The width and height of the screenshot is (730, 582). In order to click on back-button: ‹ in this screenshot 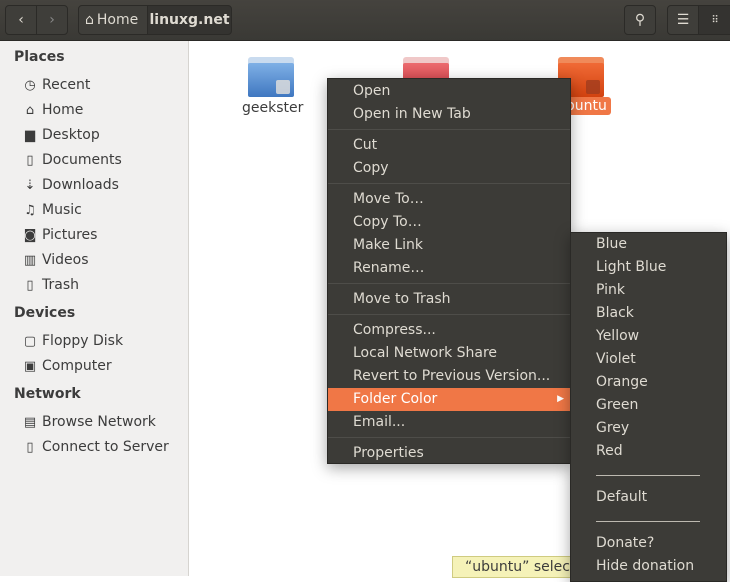, I will do `click(21, 20)`.